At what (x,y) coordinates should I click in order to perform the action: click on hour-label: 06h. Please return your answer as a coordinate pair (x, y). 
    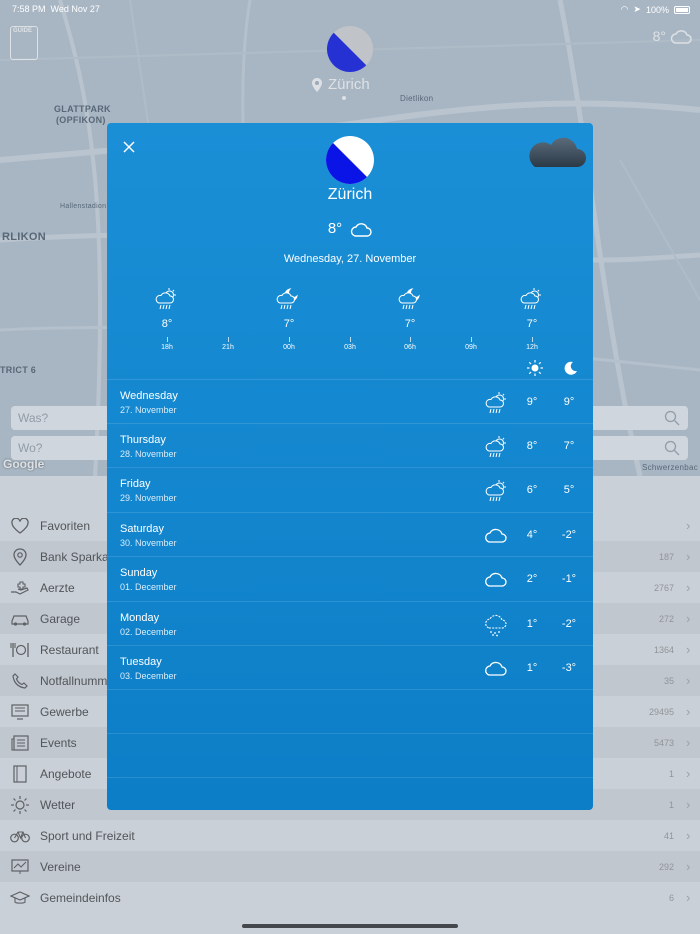
    Looking at the image, I should click on (410, 347).